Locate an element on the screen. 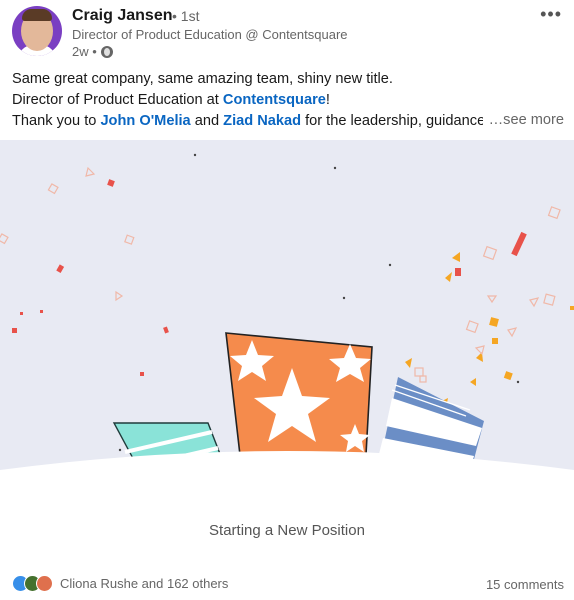 The width and height of the screenshot is (574, 600). post-text-3: Thank you to is located at coordinates (56, 121).